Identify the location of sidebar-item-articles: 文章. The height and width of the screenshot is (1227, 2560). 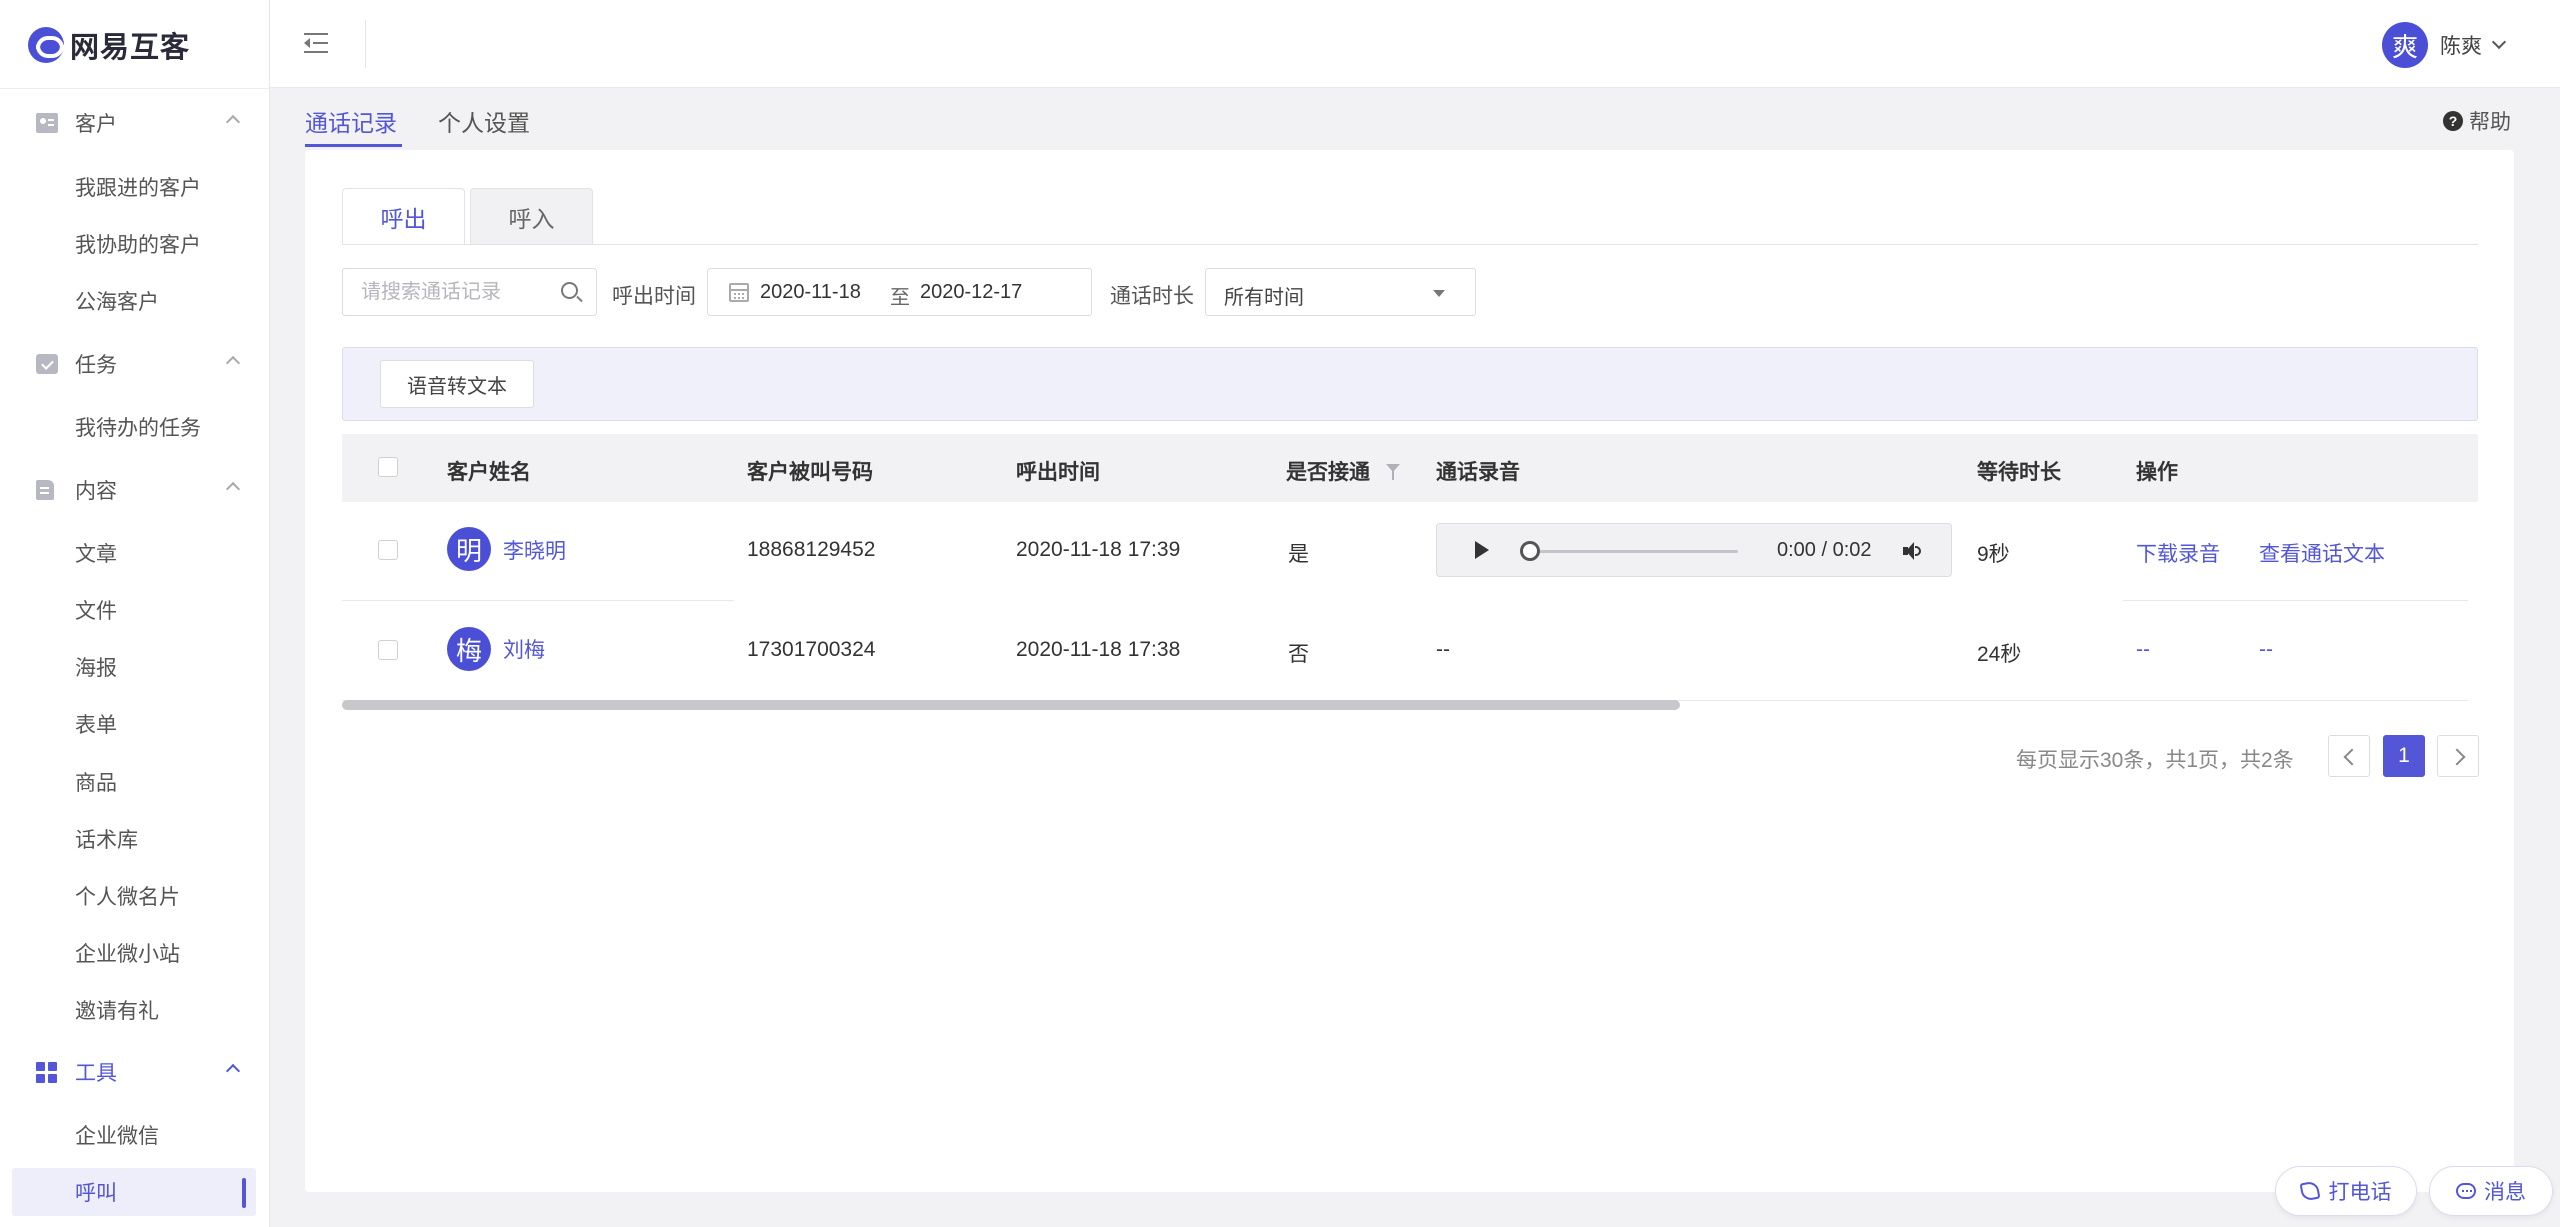
(135, 553).